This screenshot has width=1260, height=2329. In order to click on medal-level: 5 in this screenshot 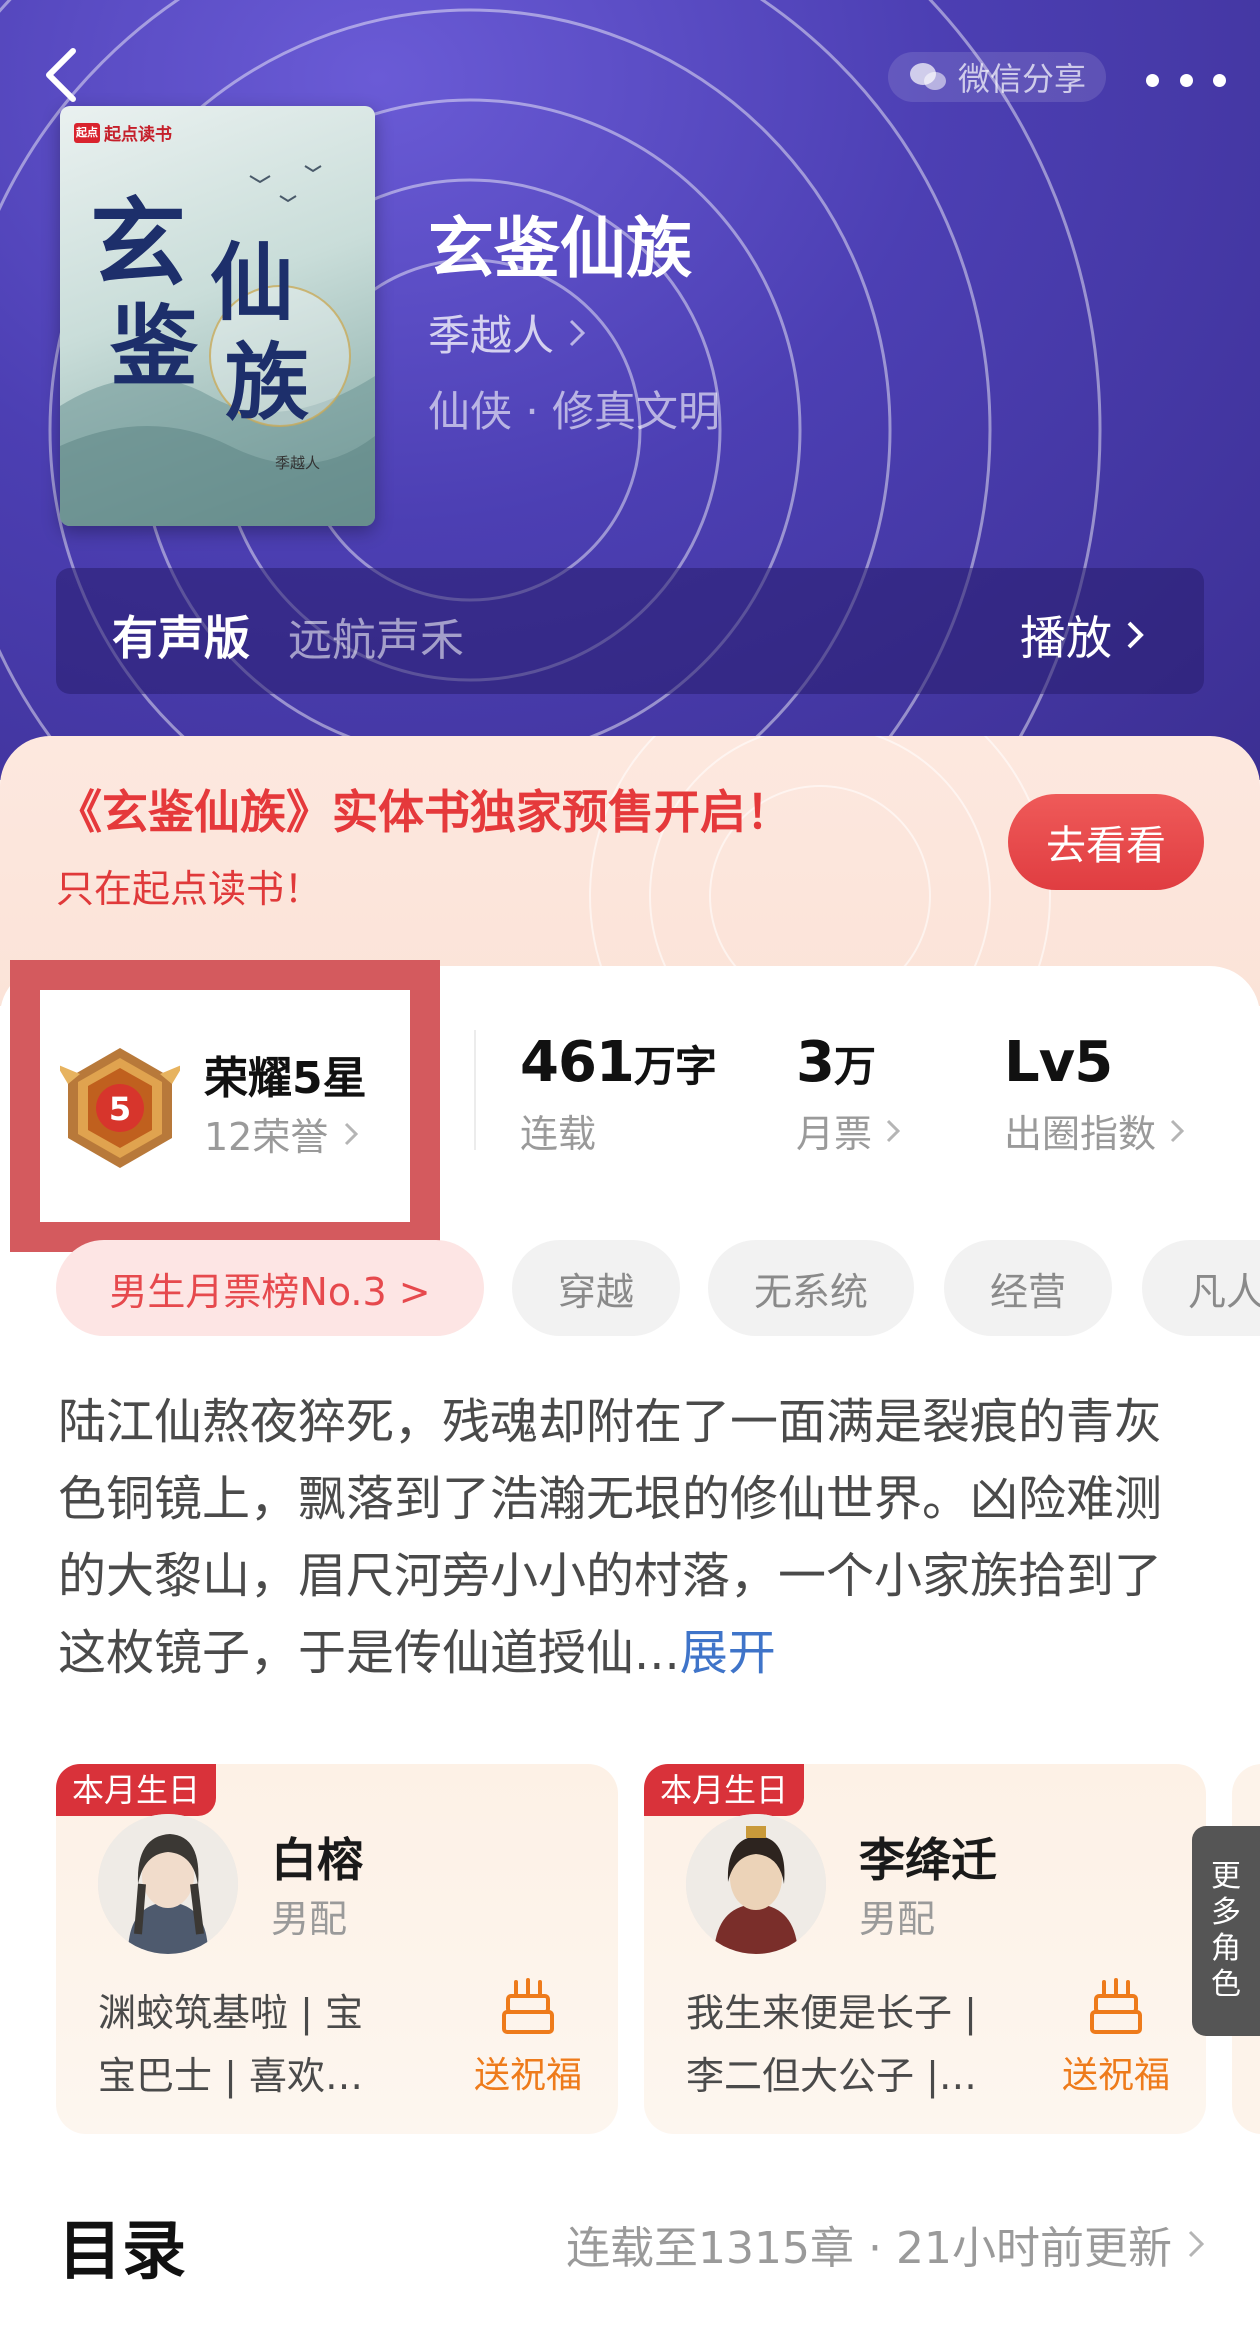, I will do `click(120, 1109)`.